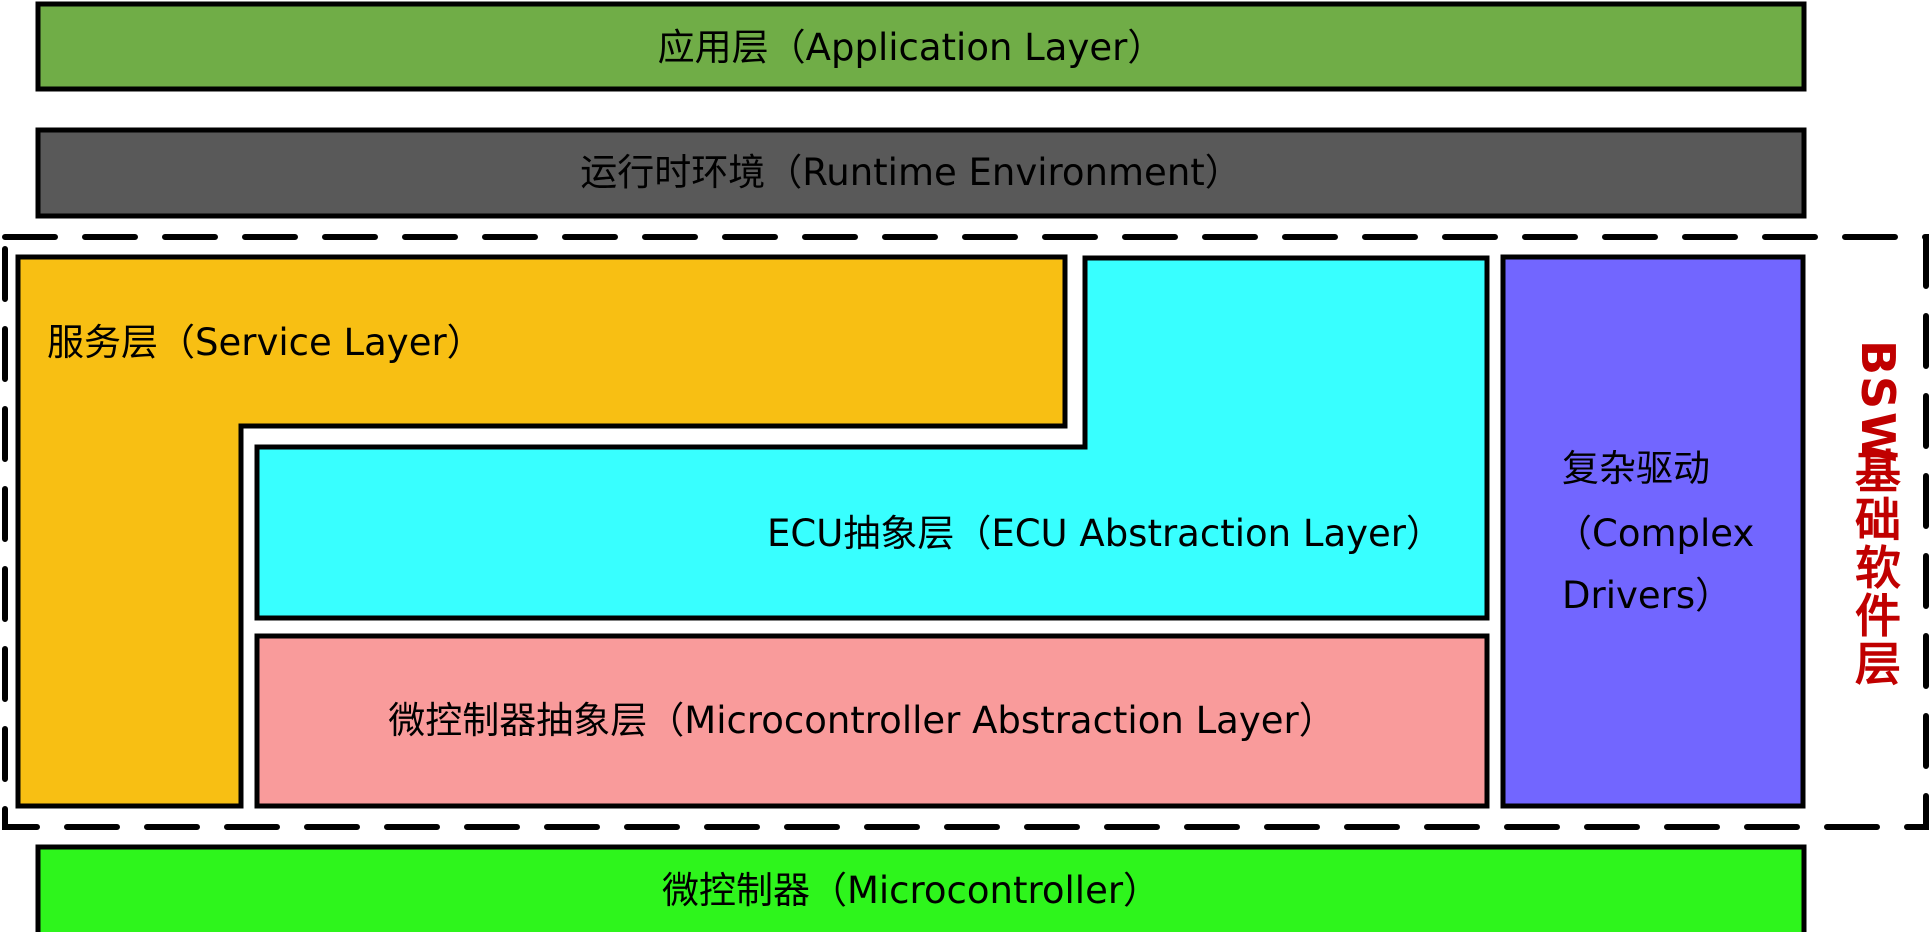 This screenshot has height=932, width=1931. What do you see at coordinates (265, 342) in the screenshot?
I see `service-layer-label: 服务层（Service Layer）` at bounding box center [265, 342].